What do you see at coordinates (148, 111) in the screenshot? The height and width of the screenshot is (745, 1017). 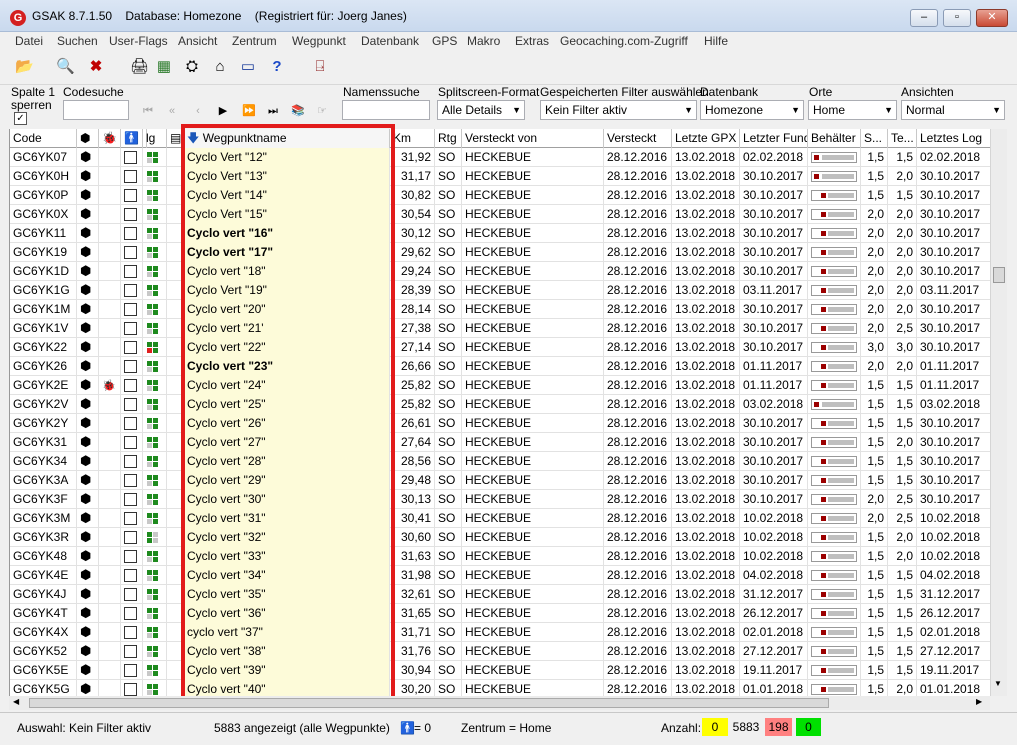 I see `first-record-icon: ⏮` at bounding box center [148, 111].